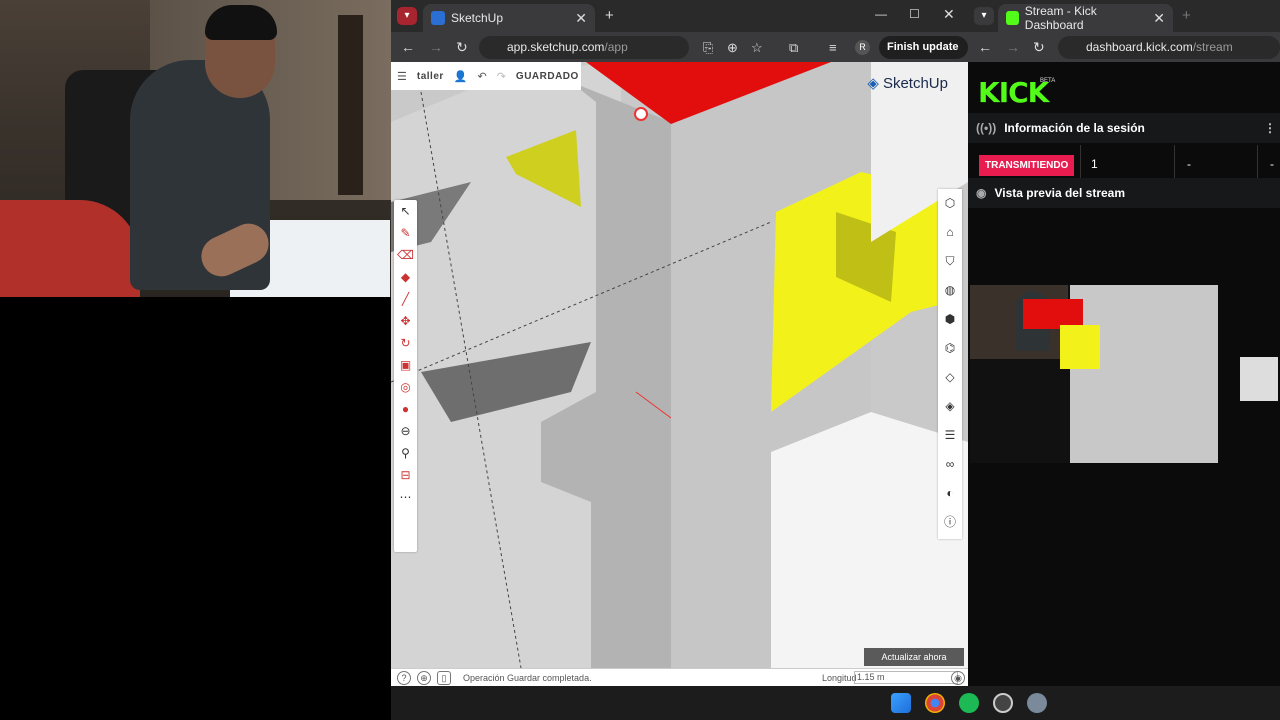 This screenshot has height=720, width=1280. What do you see at coordinates (404, 677) in the screenshot?
I see `help-icon: ?` at bounding box center [404, 677].